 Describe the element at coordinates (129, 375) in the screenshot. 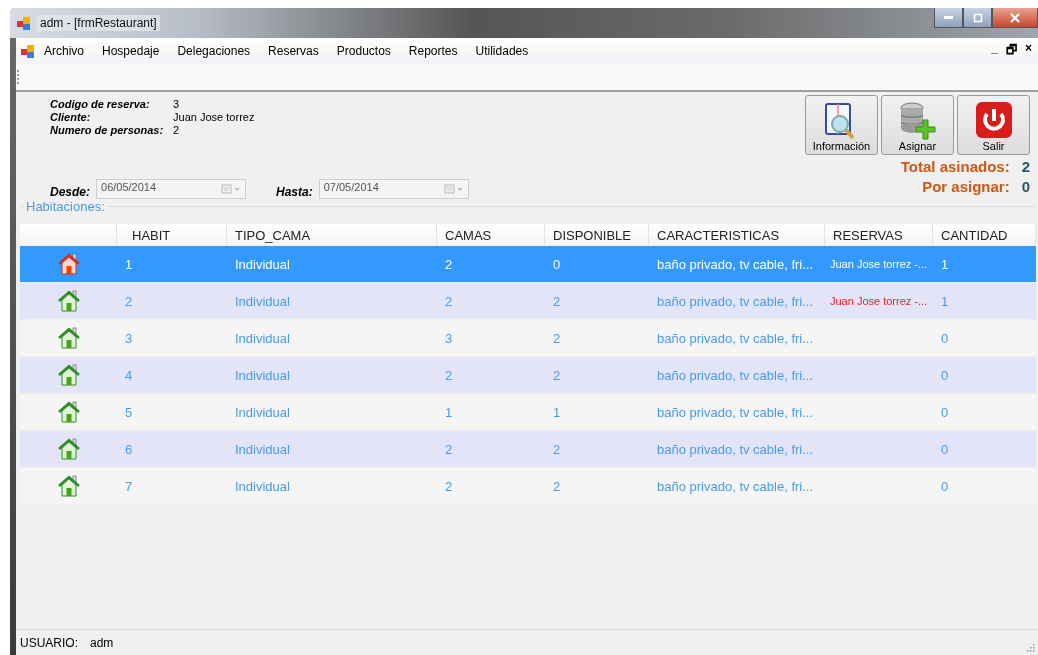

I see `table-cell: 4` at that location.